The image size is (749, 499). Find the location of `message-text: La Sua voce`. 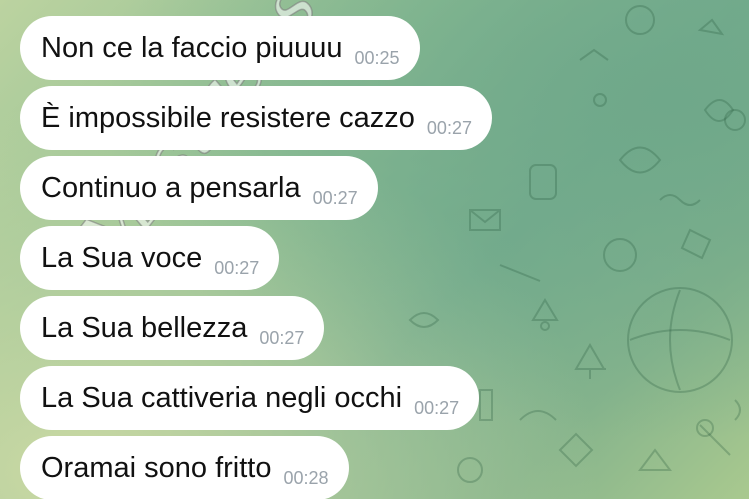

message-text: La Sua voce is located at coordinates (122, 257).